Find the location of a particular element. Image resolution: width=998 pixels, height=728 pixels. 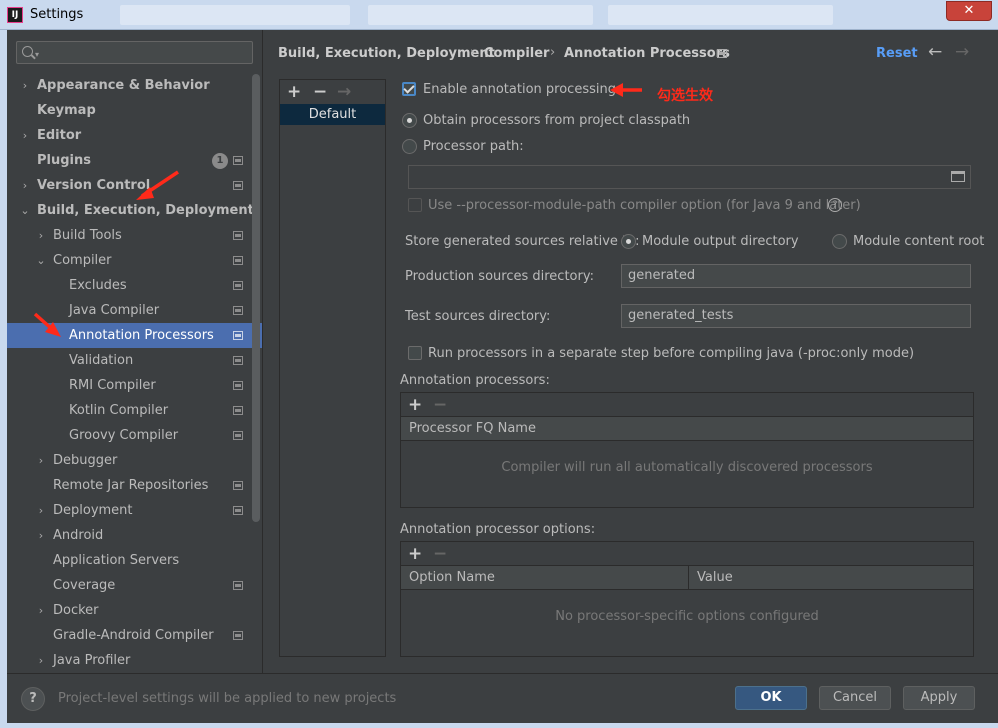

remove-processor-button: − is located at coordinates (440, 405).